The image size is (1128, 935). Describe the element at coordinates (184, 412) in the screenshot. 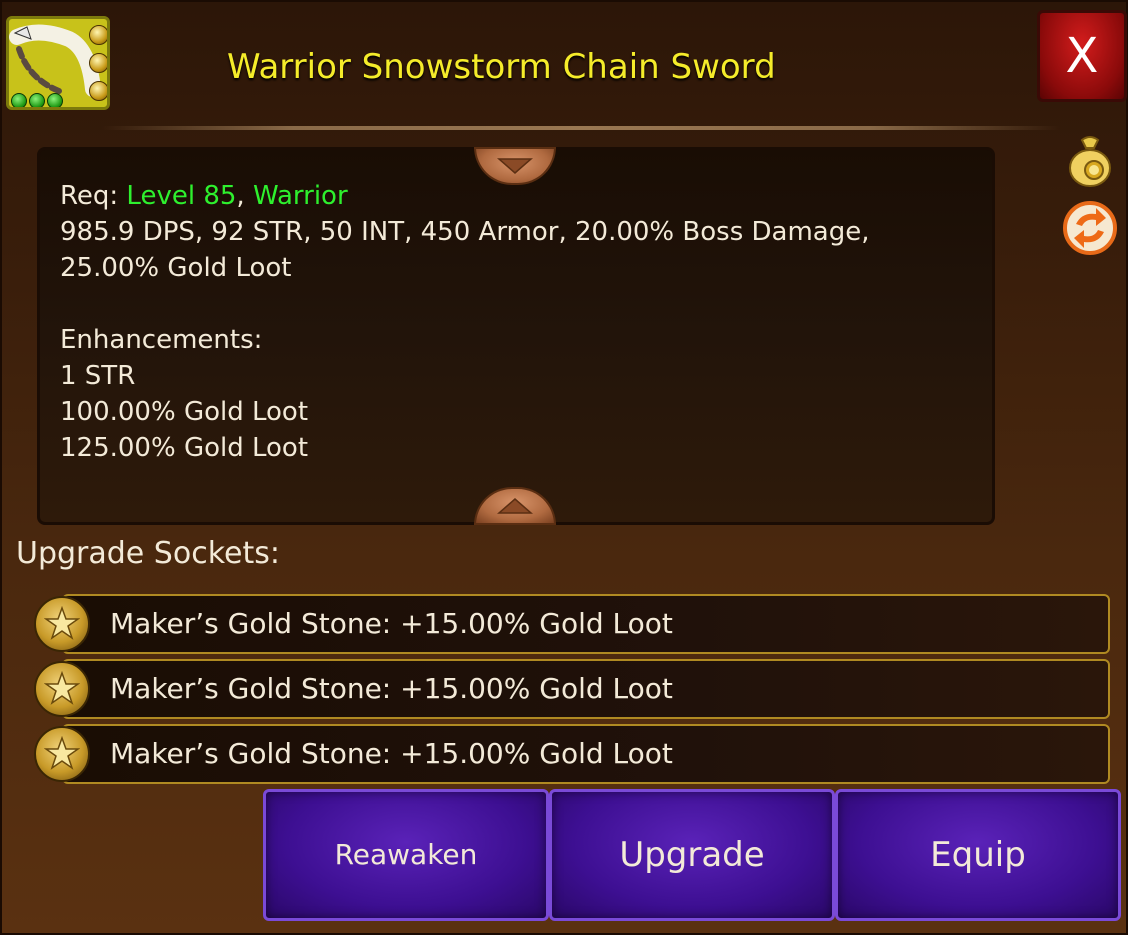

I see `enhancement-item: 100.00% Gold Loot` at that location.